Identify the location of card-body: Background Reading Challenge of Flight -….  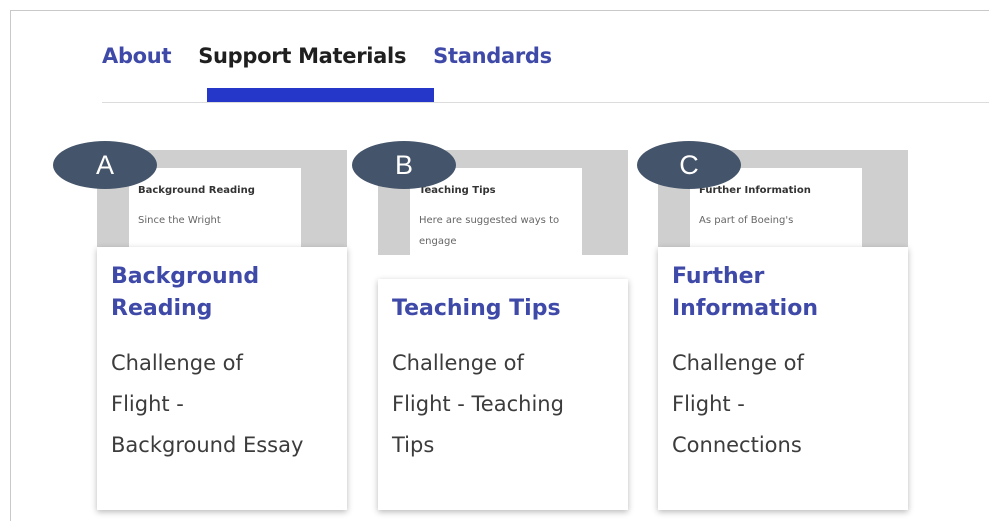
(222, 378).